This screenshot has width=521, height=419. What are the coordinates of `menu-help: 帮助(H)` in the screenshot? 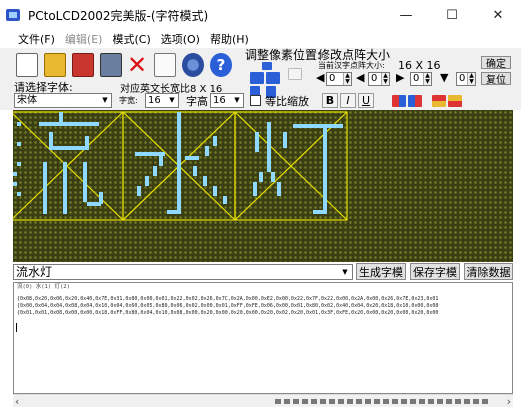 It's located at (229, 39).